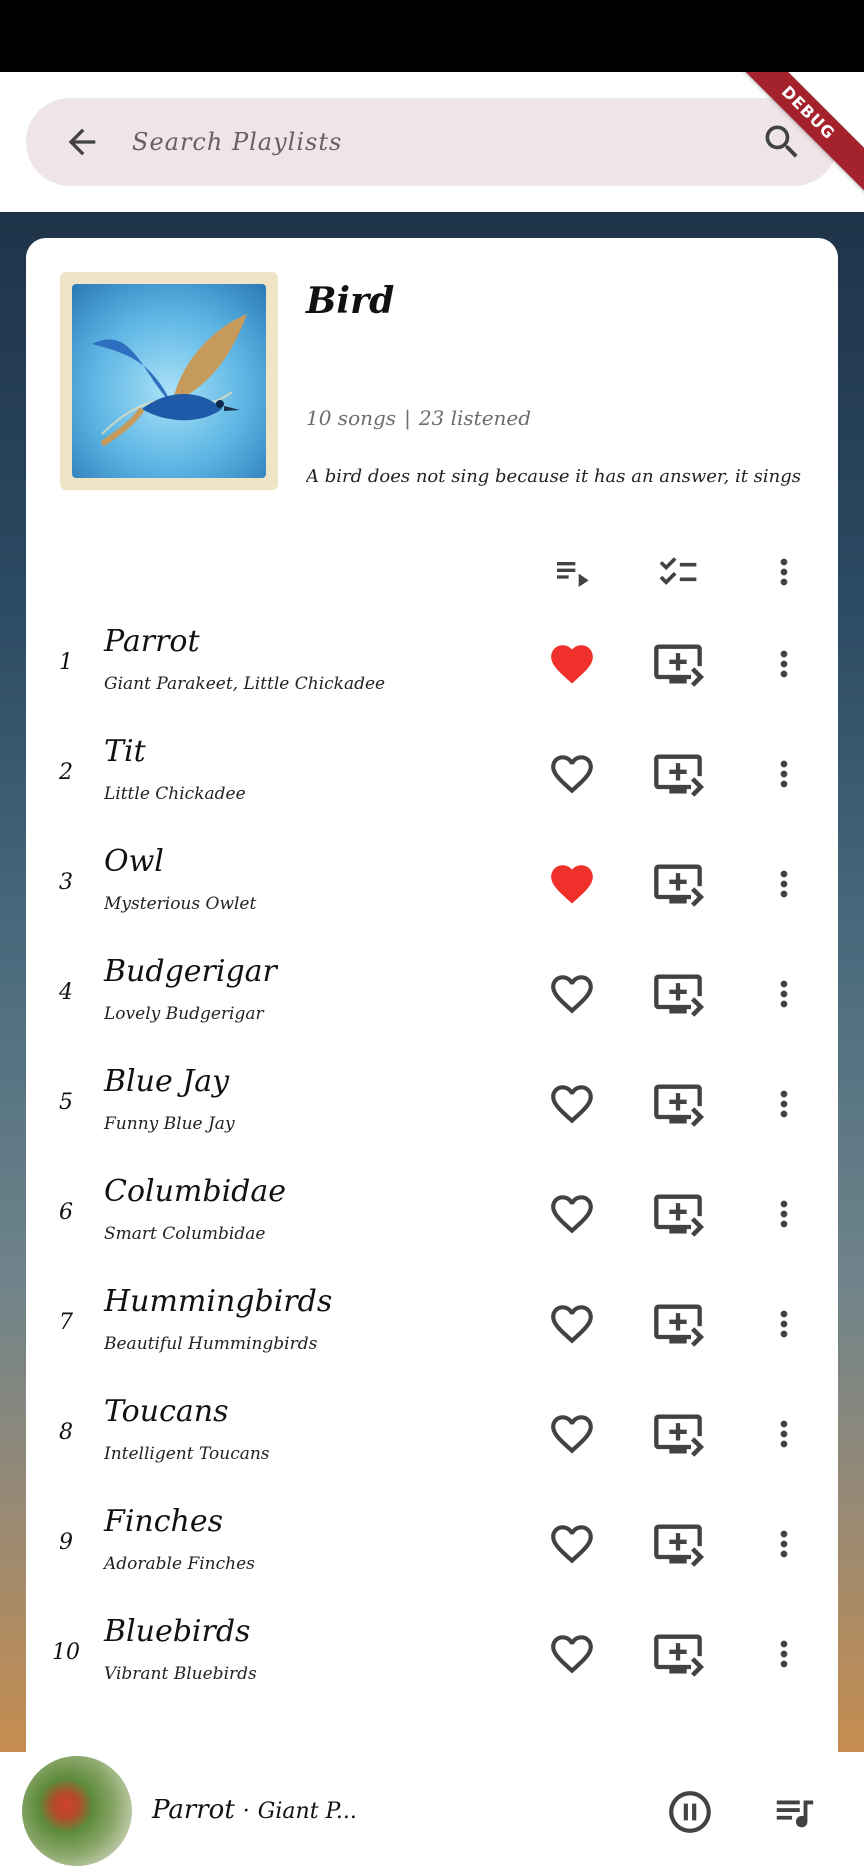 This screenshot has width=864, height=1872. What do you see at coordinates (432, 883) in the screenshot?
I see `song-row: 3 Owl Mysterious Owlet` at bounding box center [432, 883].